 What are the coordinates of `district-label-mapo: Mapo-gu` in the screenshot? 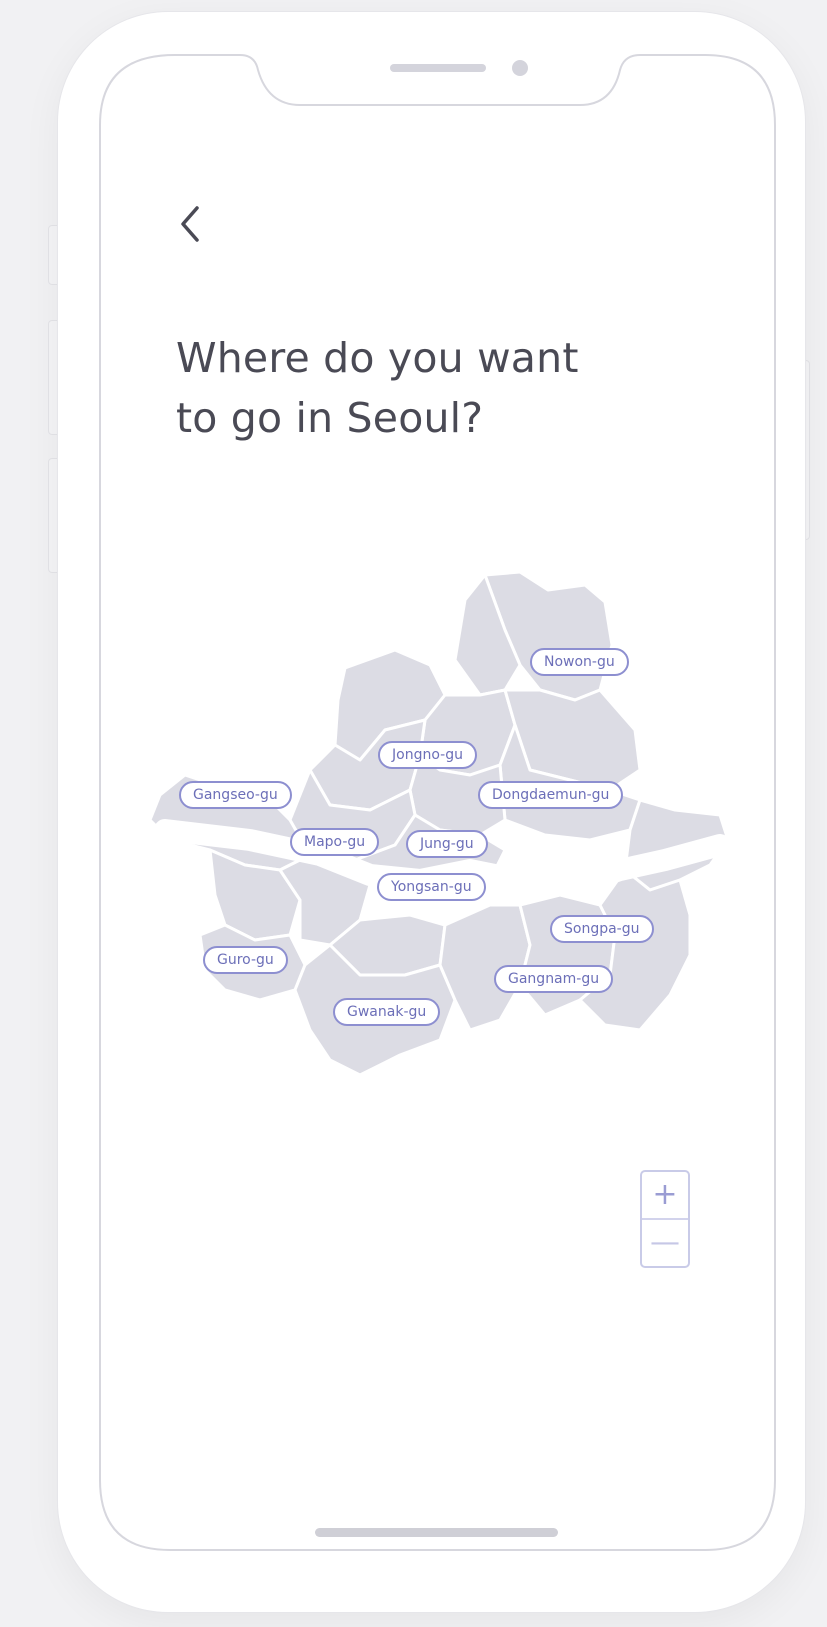 It's located at (335, 842).